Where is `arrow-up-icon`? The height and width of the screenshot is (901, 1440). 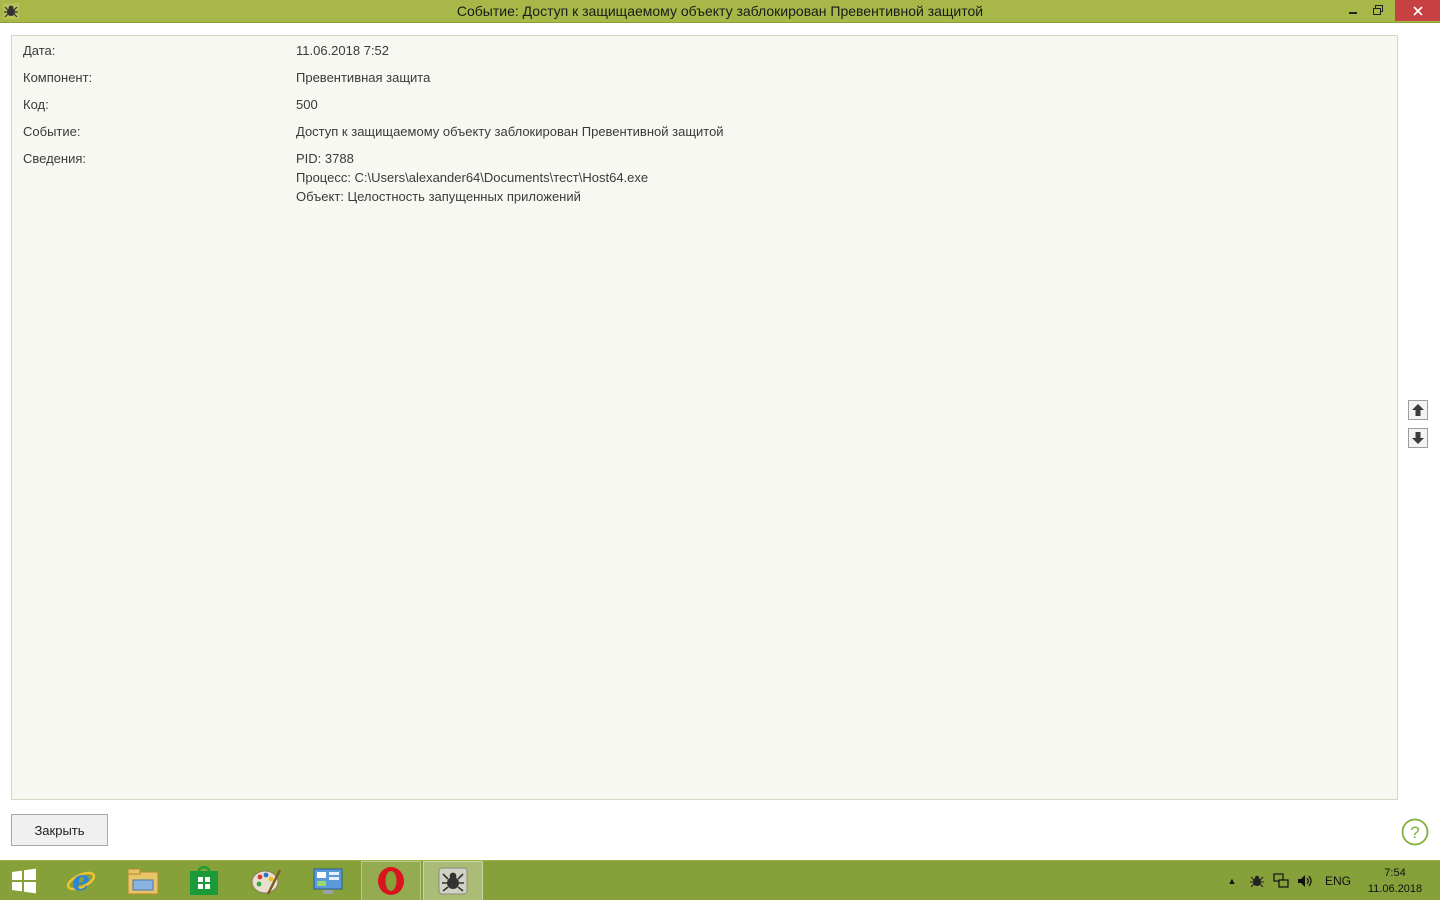 arrow-up-icon is located at coordinates (1418, 410).